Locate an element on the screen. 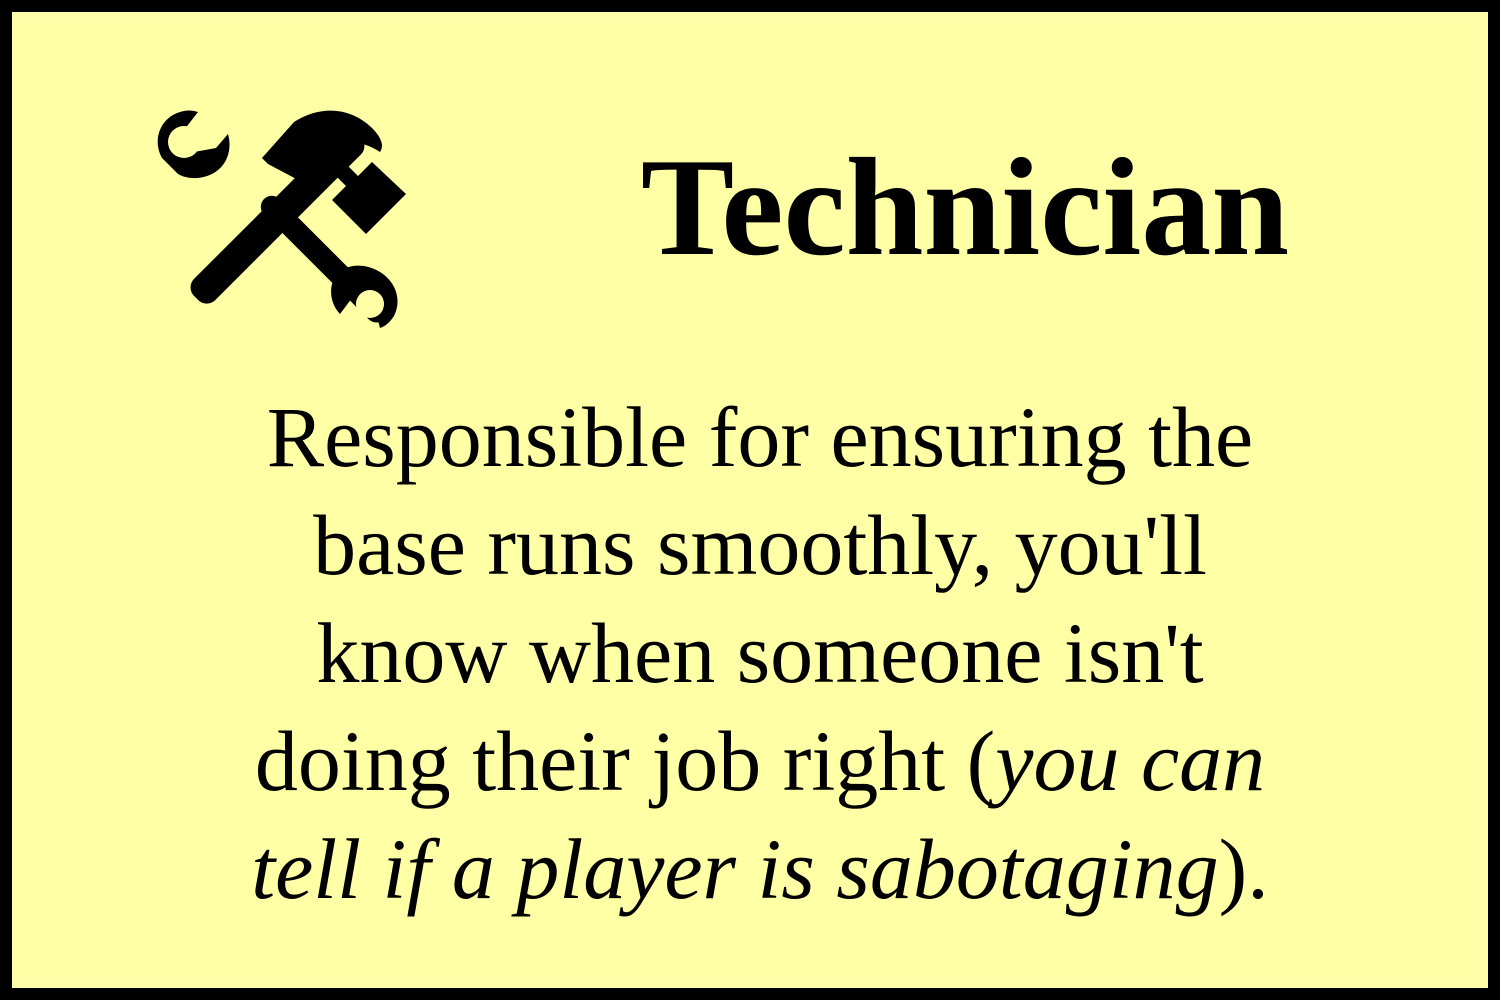  description-line: base runs smoothly, you'll is located at coordinates (760, 545).